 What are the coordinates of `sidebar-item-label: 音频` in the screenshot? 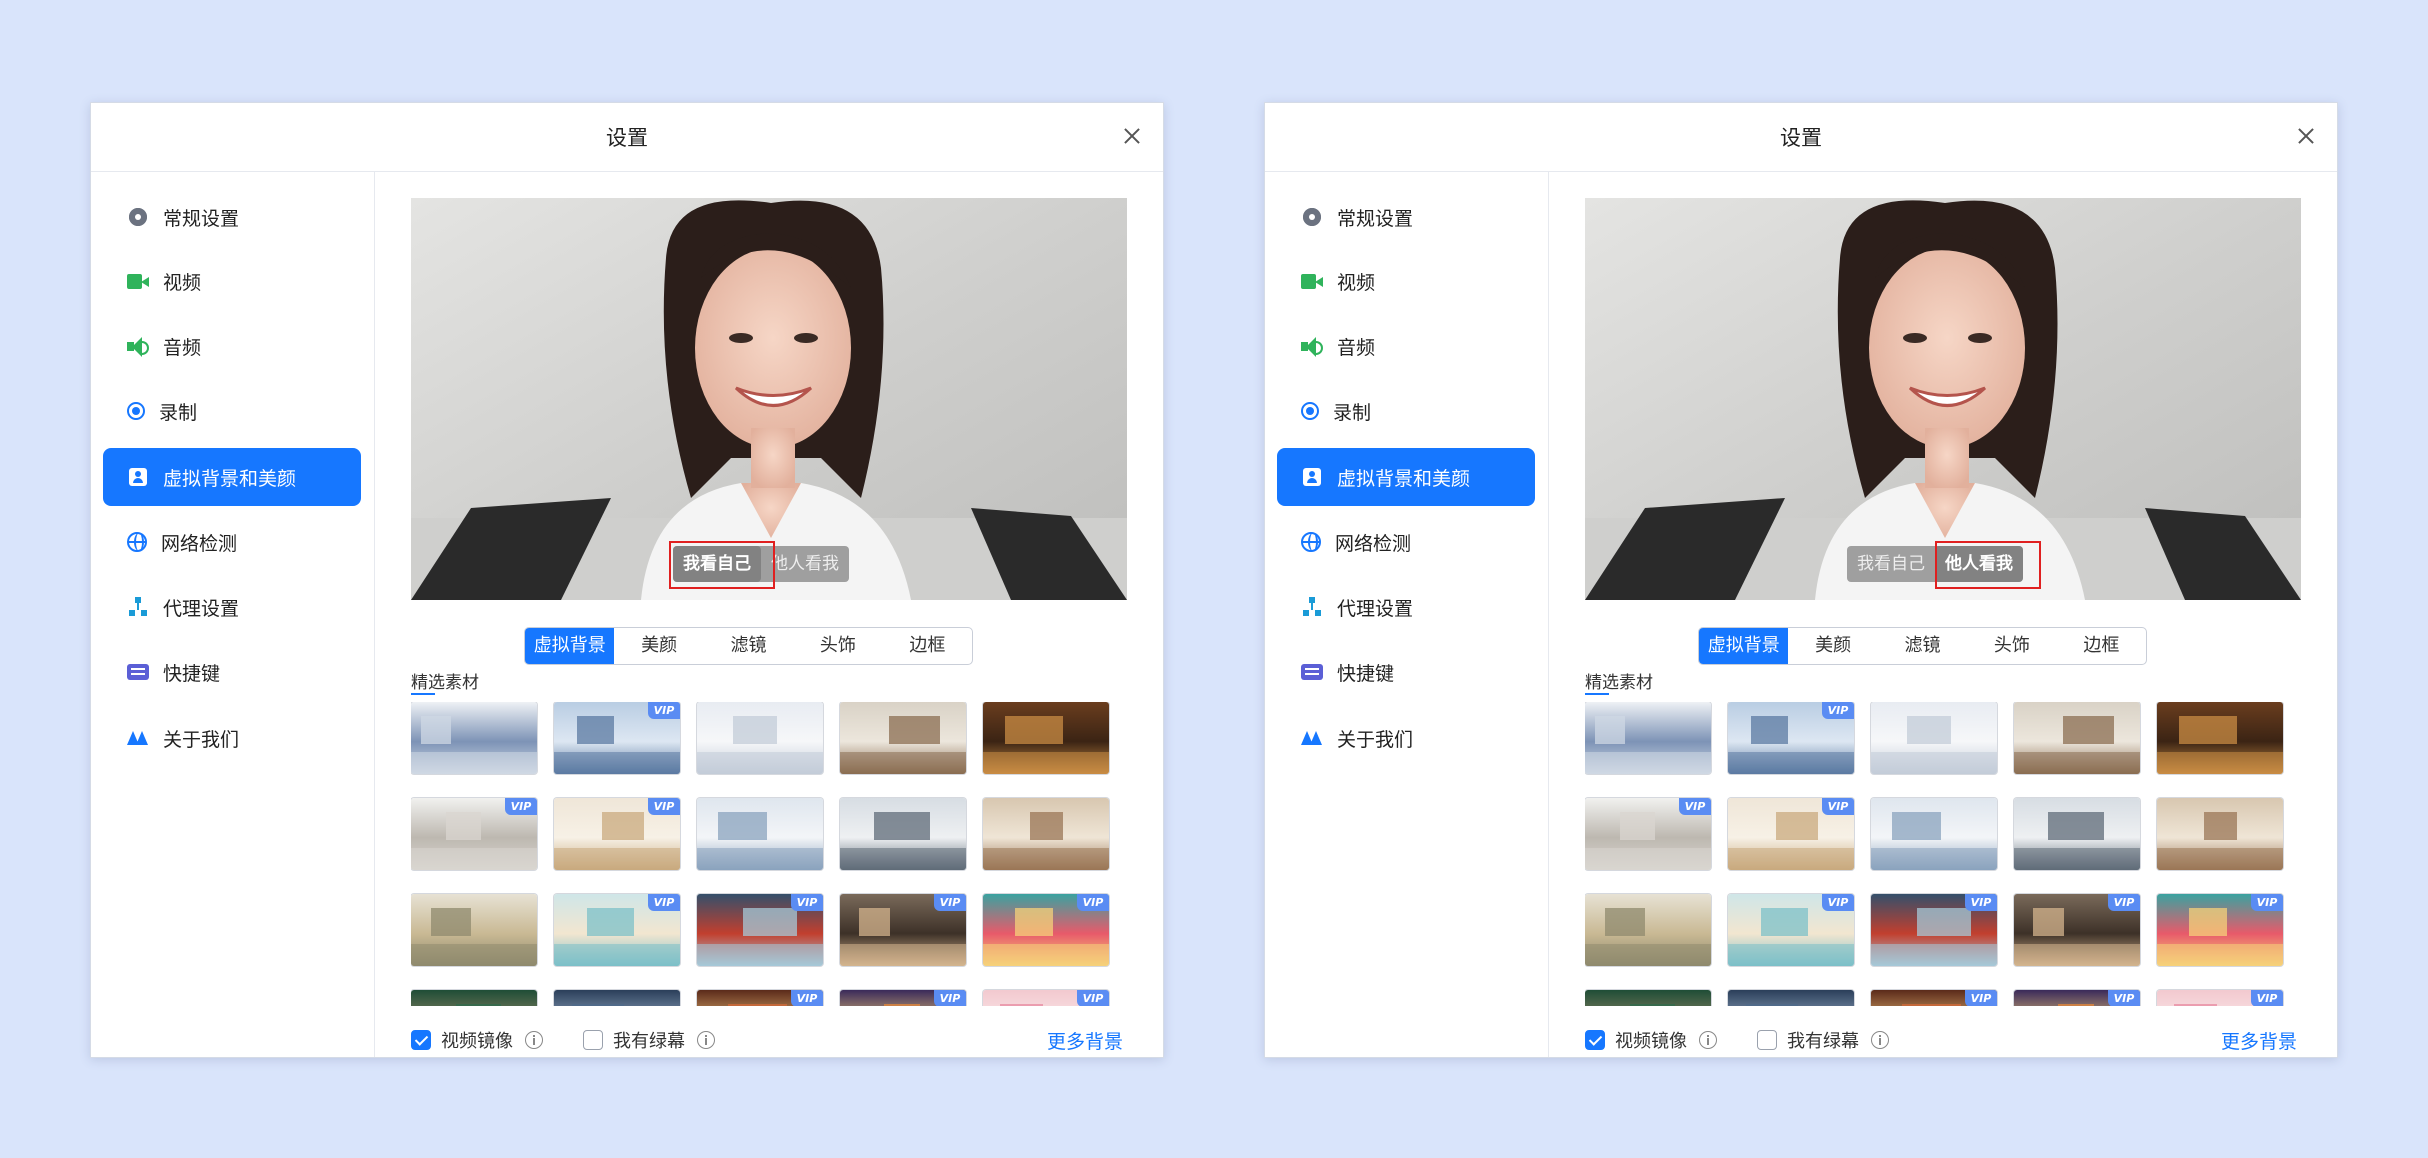 It's located at (182, 347).